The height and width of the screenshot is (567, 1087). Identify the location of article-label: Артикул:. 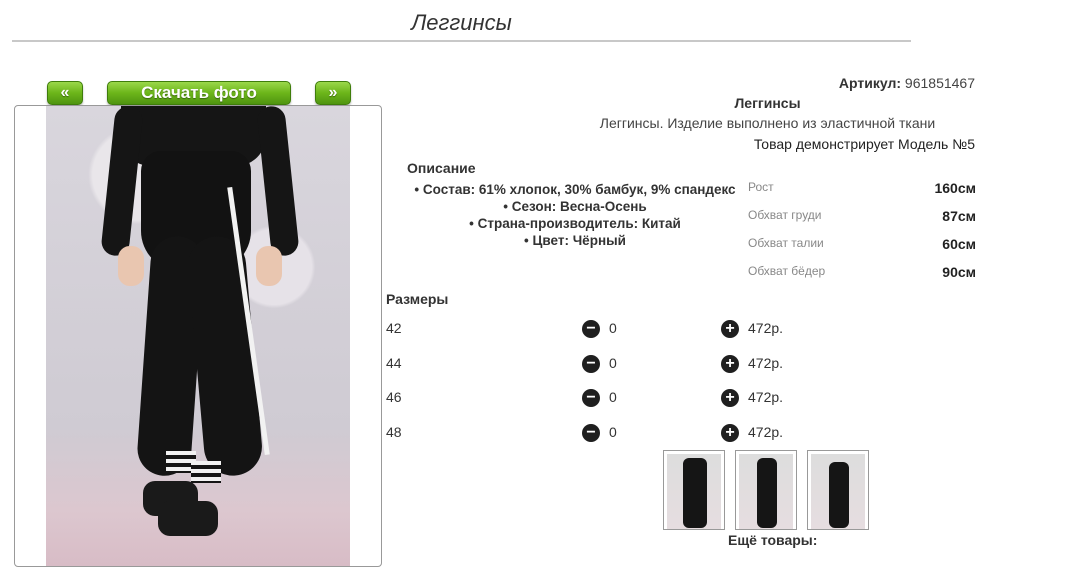
(870, 83).